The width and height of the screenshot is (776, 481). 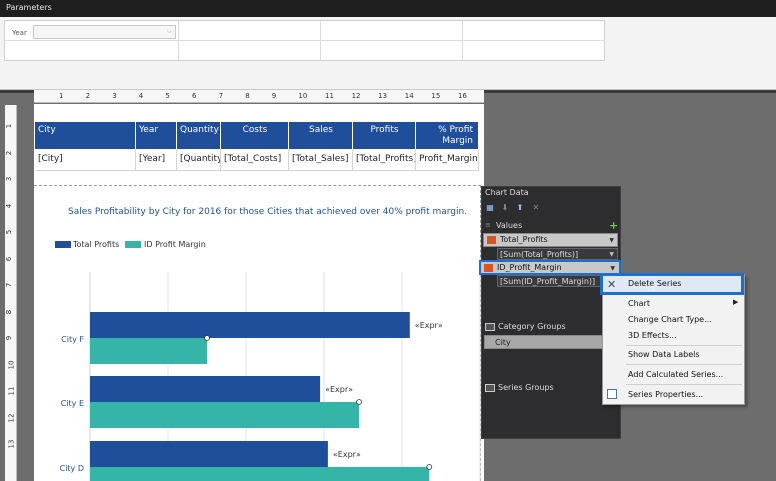 What do you see at coordinates (664, 354) in the screenshot?
I see `menu-item-show-data-labels: Show Data Labels` at bounding box center [664, 354].